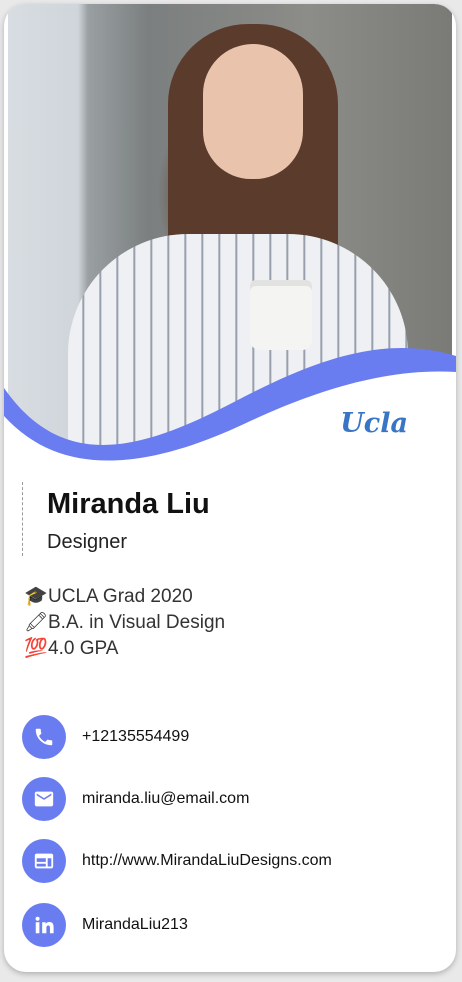 Image resolution: width=462 pixels, height=982 pixels. I want to click on contact-email: miranda.liu@email.com, so click(232, 799).